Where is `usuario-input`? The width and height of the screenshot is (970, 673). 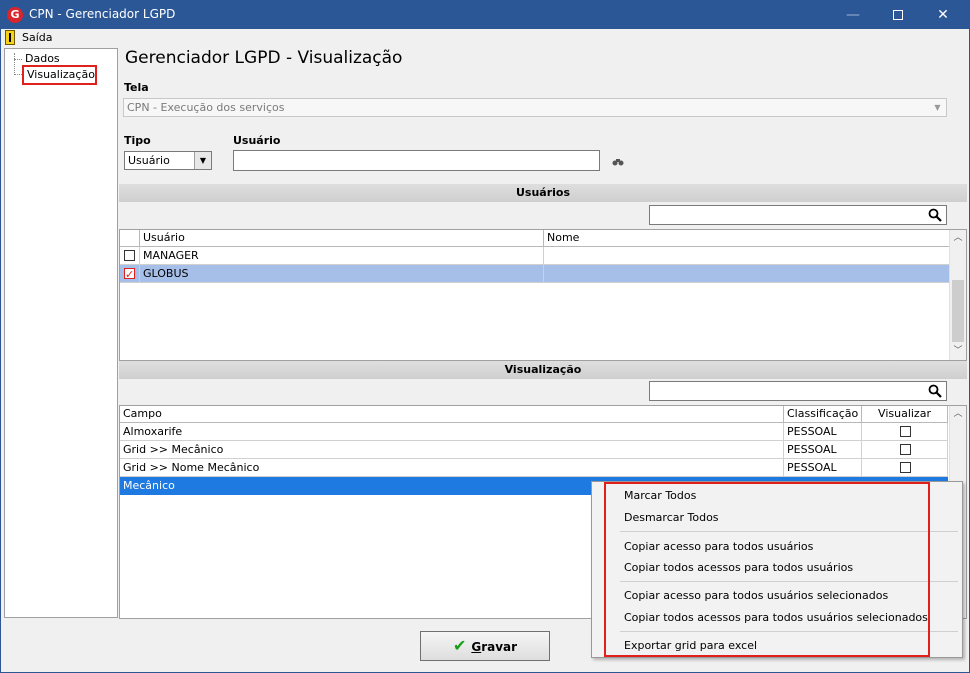
usuario-input is located at coordinates (416, 160).